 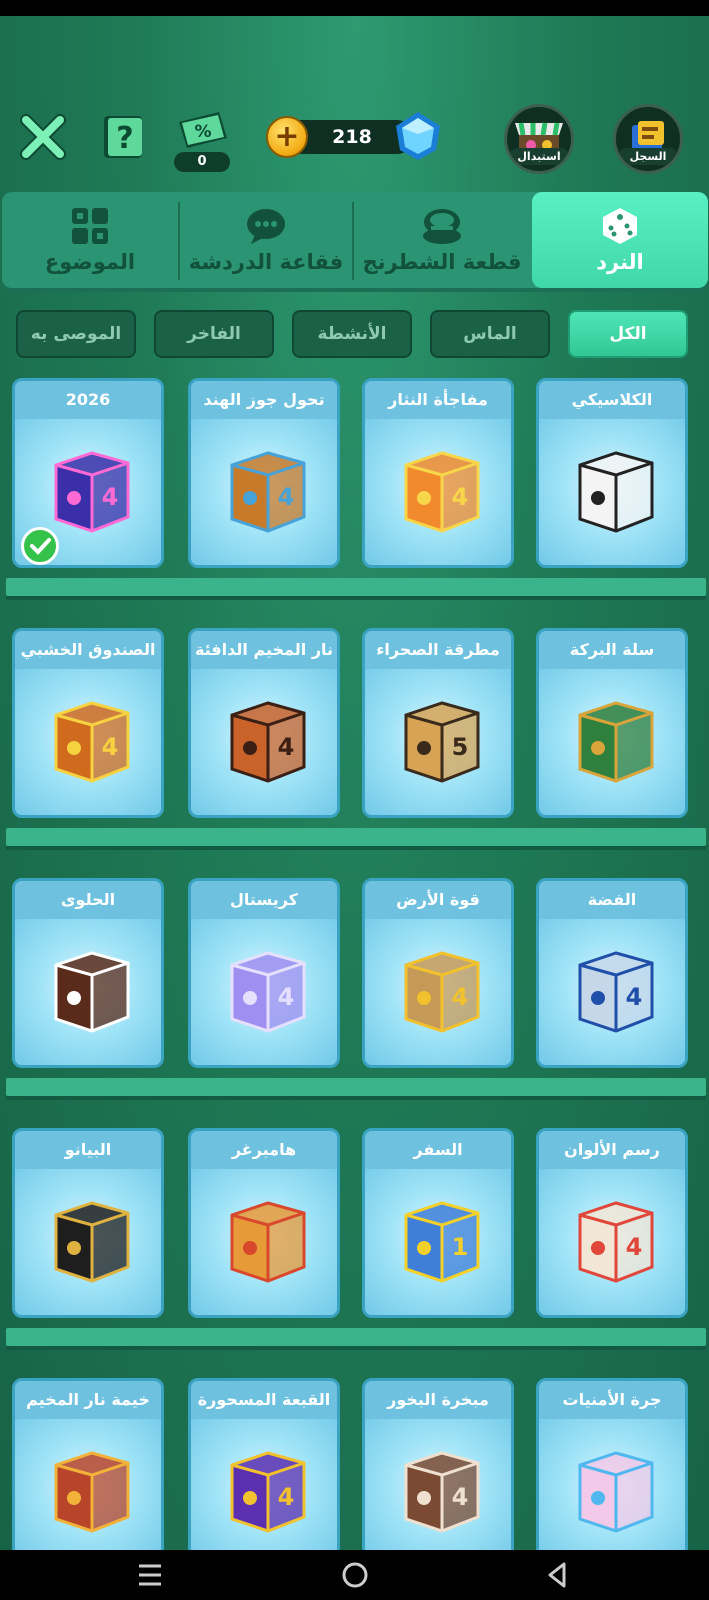 What do you see at coordinates (438, 1150) in the screenshot?
I see `dice-item-title: السفر` at bounding box center [438, 1150].